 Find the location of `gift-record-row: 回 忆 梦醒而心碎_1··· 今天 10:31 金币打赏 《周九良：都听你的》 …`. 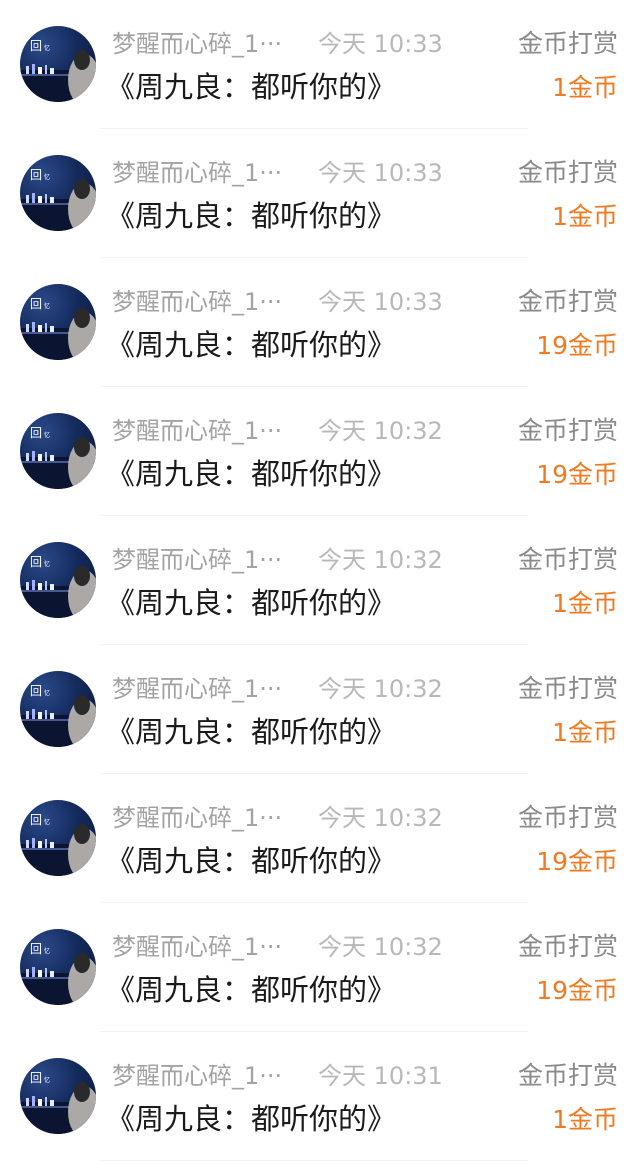

gift-record-row: 回 忆 梦醒而心碎_1··· 今天 10:31 金币打赏 《周九良：都听你的》 … is located at coordinates (320, 1096).